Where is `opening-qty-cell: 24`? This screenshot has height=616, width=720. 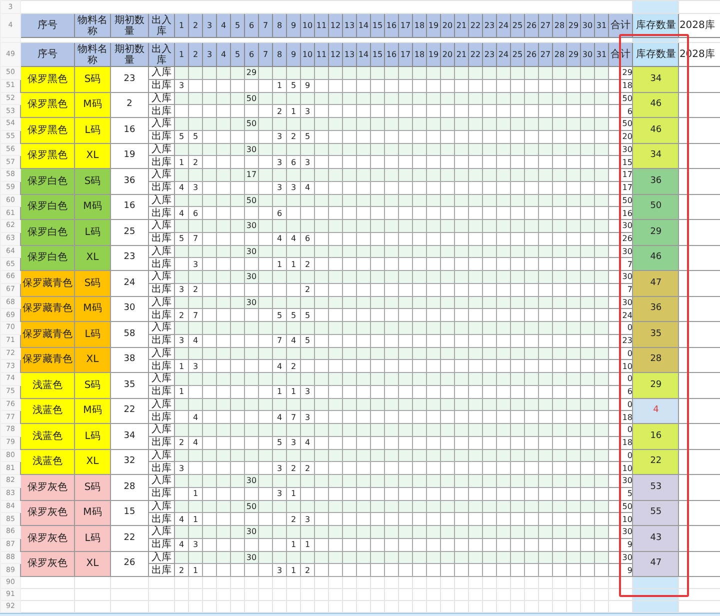
opening-qty-cell: 24 is located at coordinates (129, 283).